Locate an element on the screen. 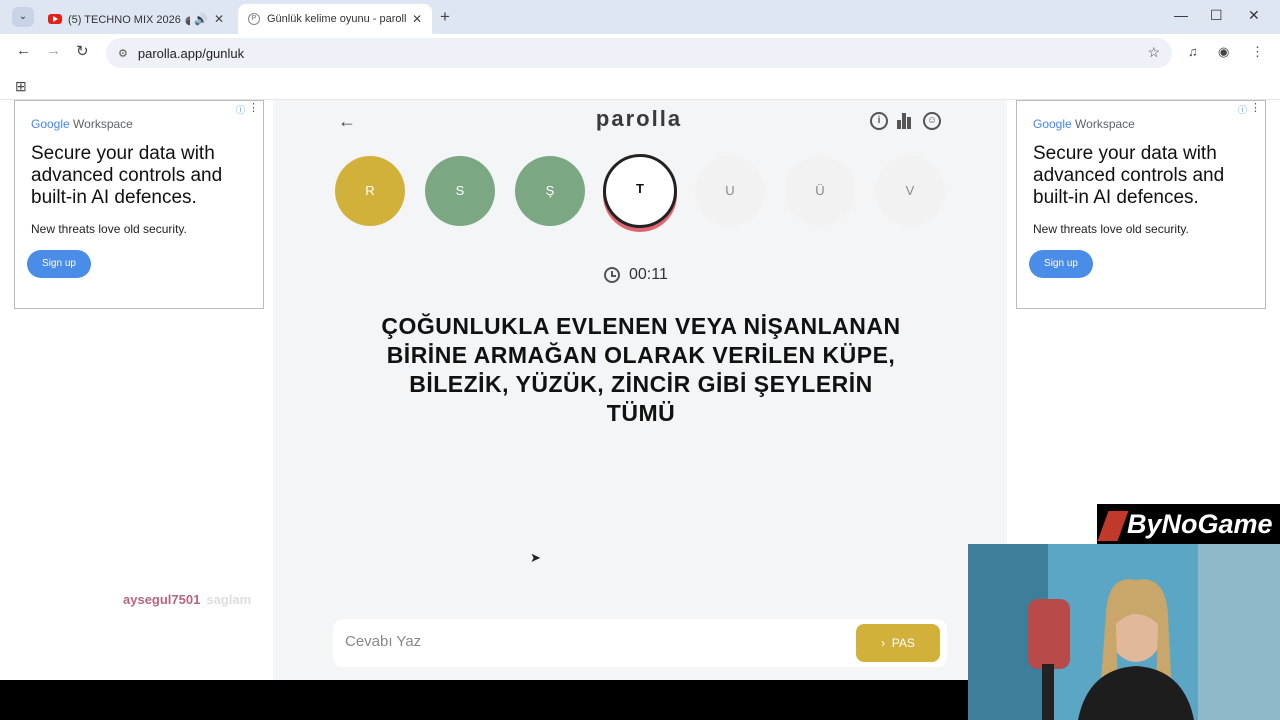 Image resolution: width=1280 pixels, height=720 pixels. reload-icon: ↻ is located at coordinates (82, 51).